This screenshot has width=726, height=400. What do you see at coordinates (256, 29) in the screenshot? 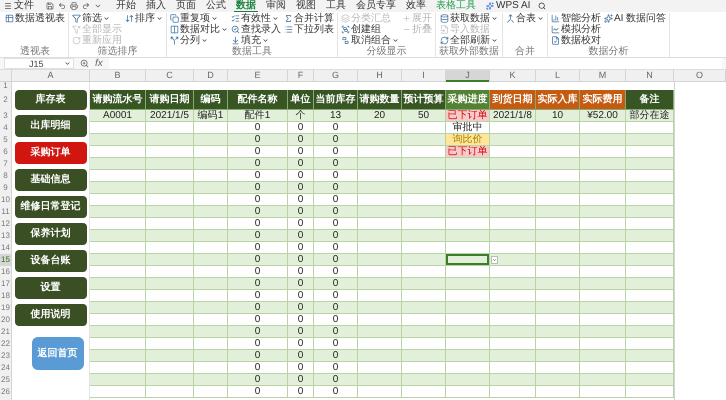
I see `ribbon-button: 查找录入` at bounding box center [256, 29].